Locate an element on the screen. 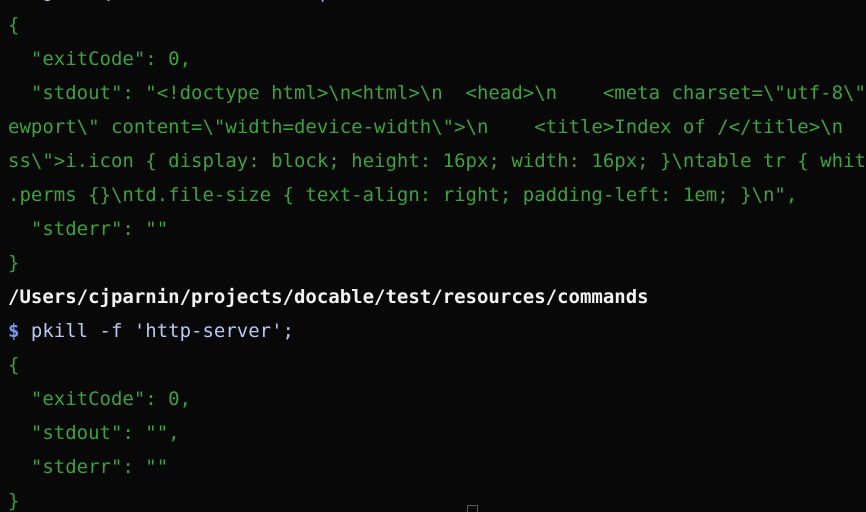 This screenshot has width=866, height=512. command-text: pkill -f 'http-server'; is located at coordinates (156, 331).